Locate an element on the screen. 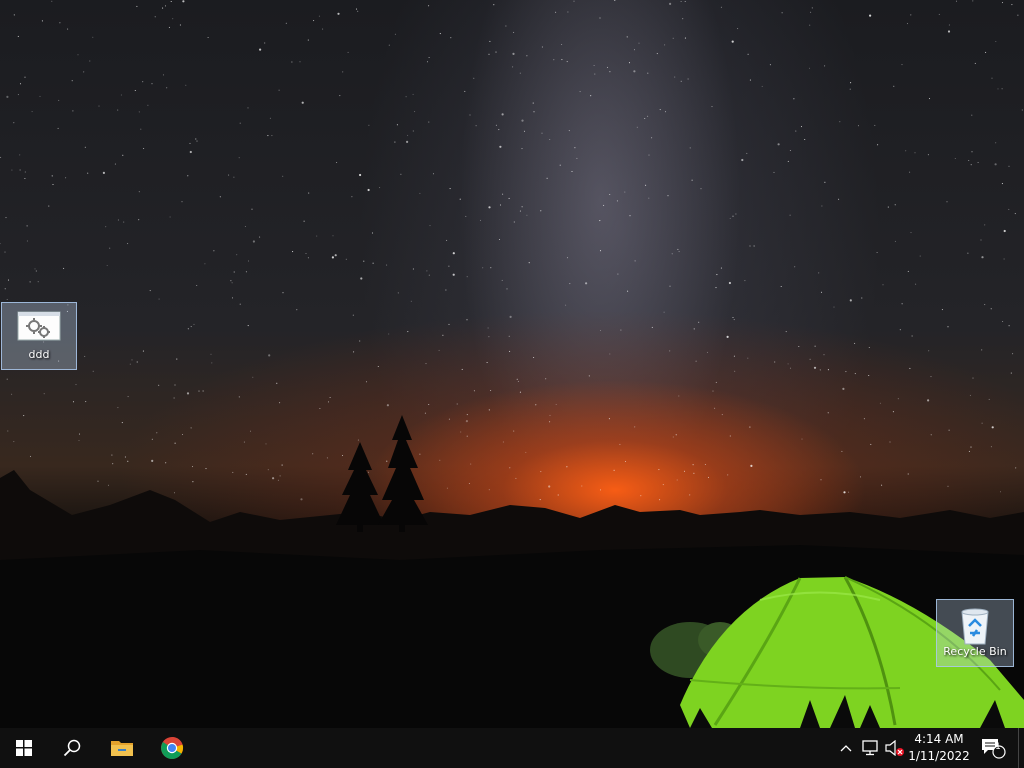  volume-muted-icon is located at coordinates (894, 748).